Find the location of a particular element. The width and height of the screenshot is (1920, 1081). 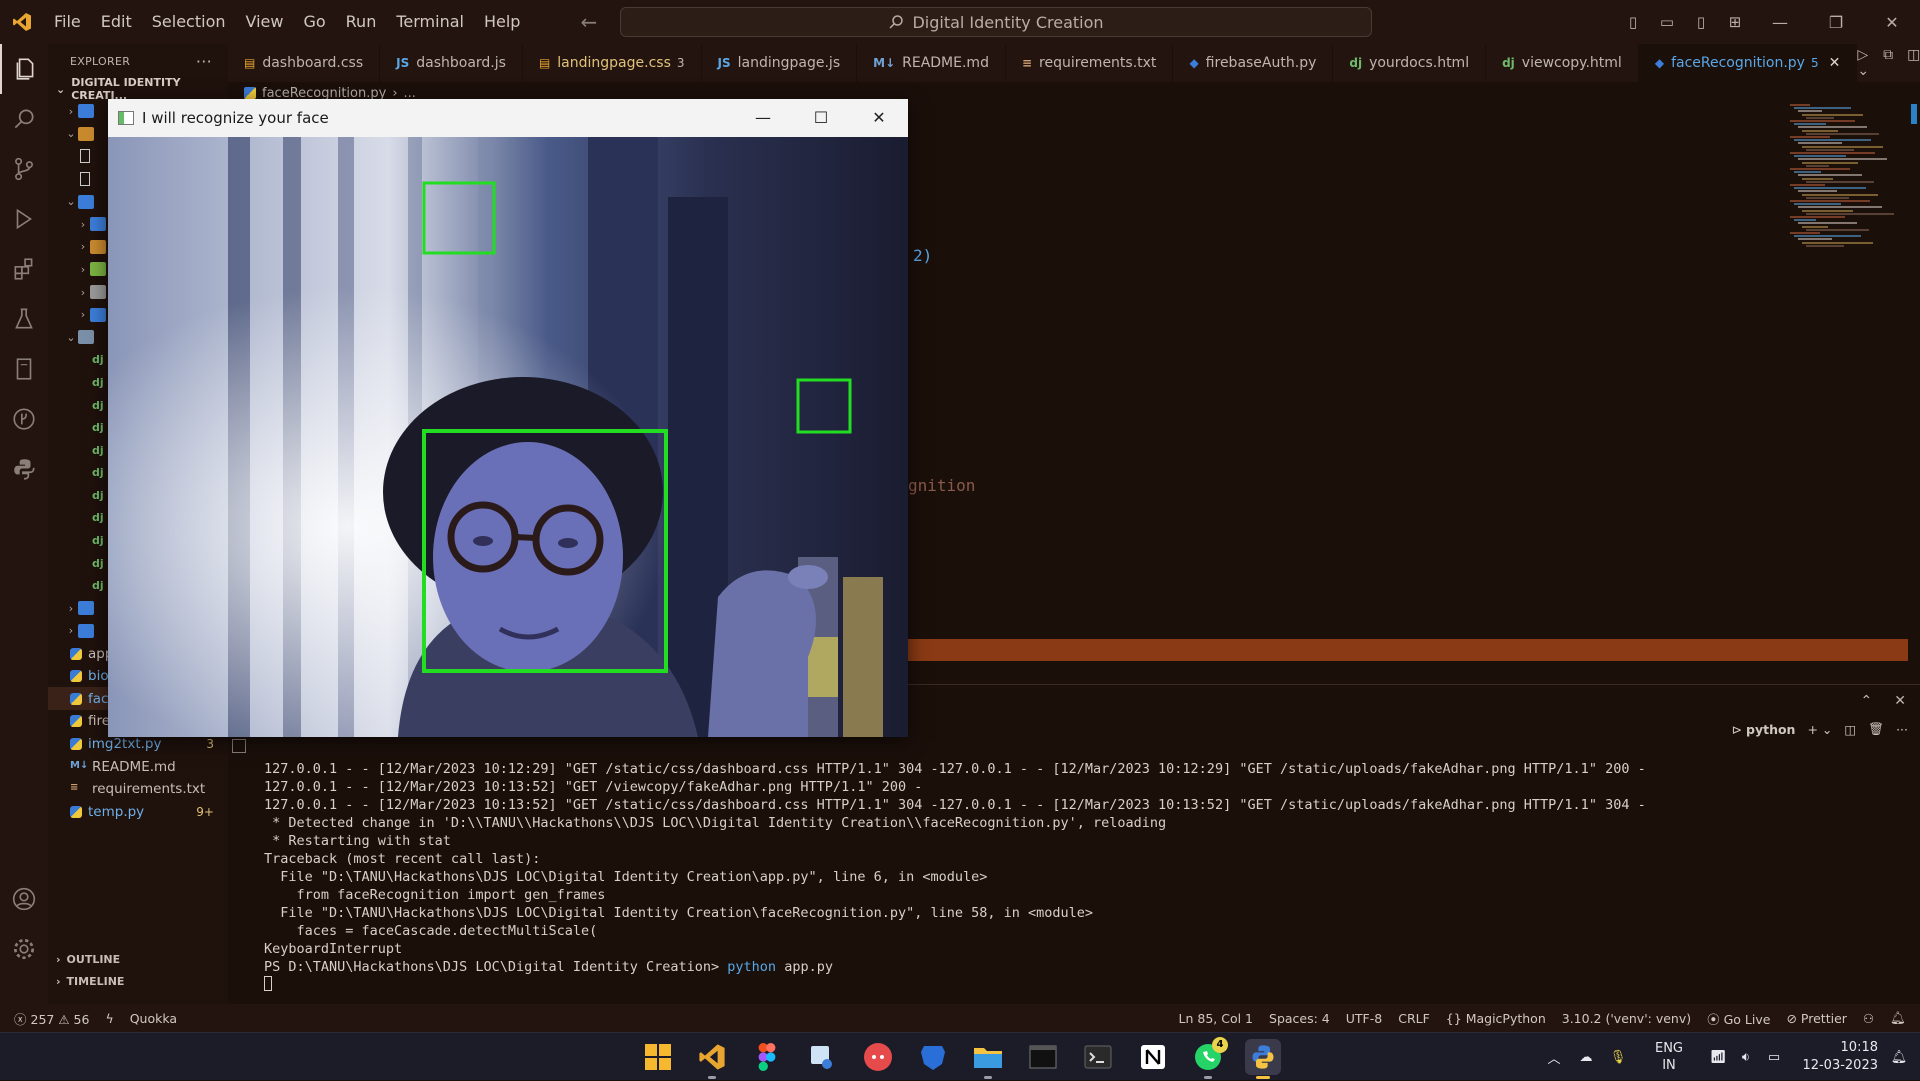

go-live-button: ⦿ Go Live is located at coordinates (1738, 1018).